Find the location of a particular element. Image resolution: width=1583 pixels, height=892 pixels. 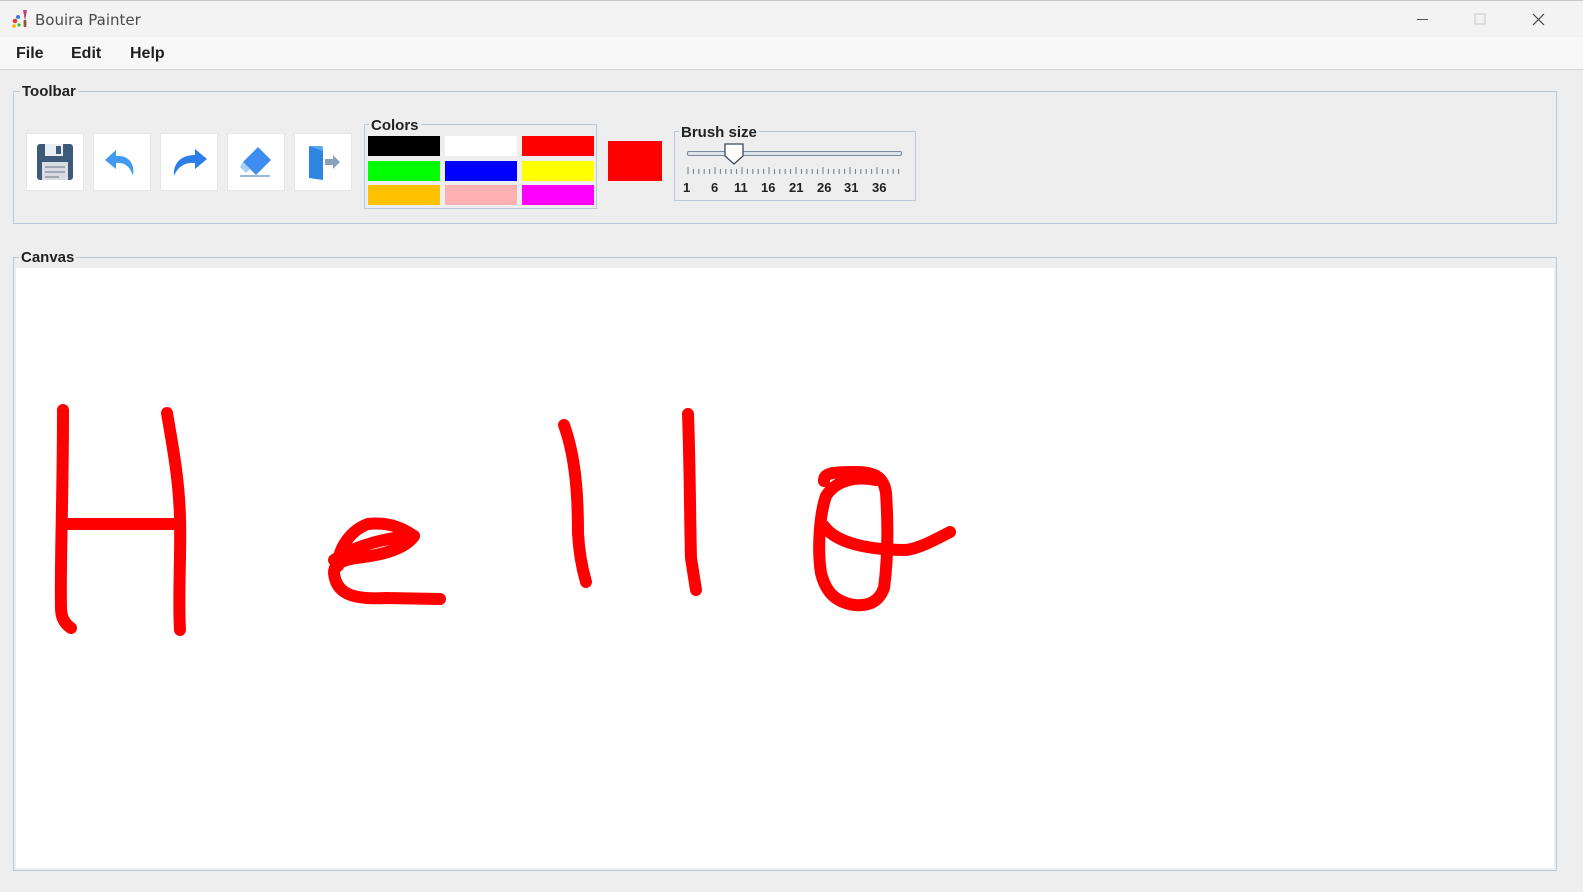

exit-icon is located at coordinates (324, 163).